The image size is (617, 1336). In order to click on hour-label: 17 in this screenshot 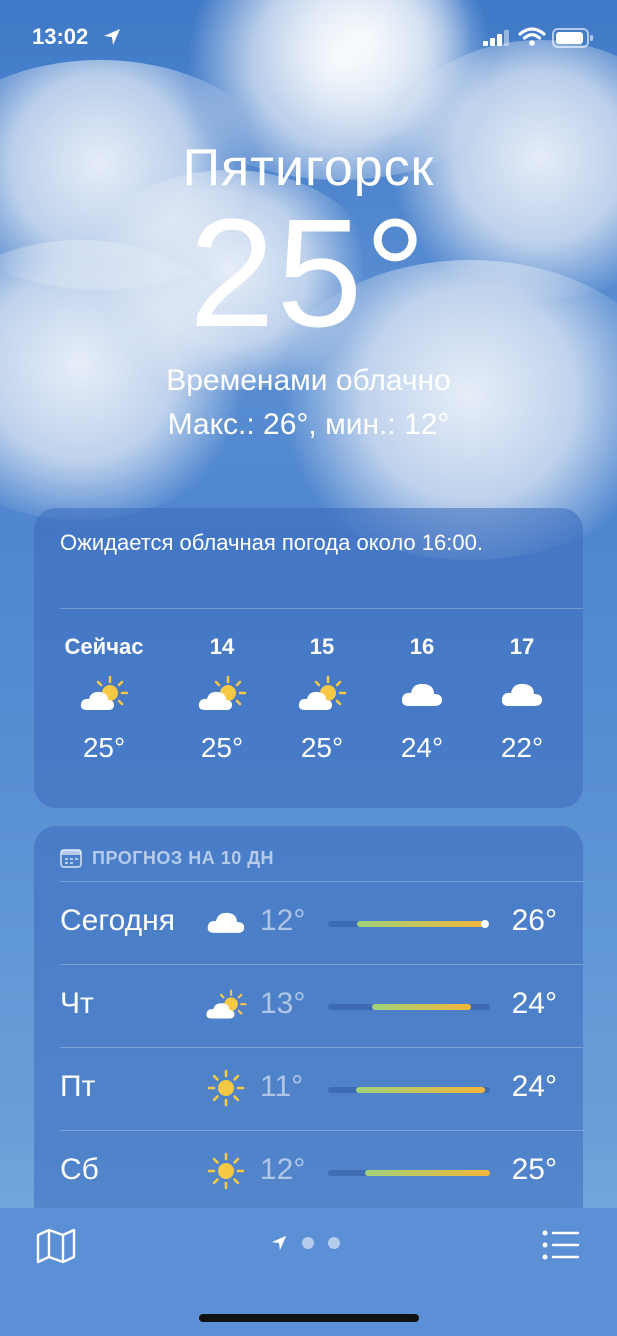, I will do `click(522, 646)`.